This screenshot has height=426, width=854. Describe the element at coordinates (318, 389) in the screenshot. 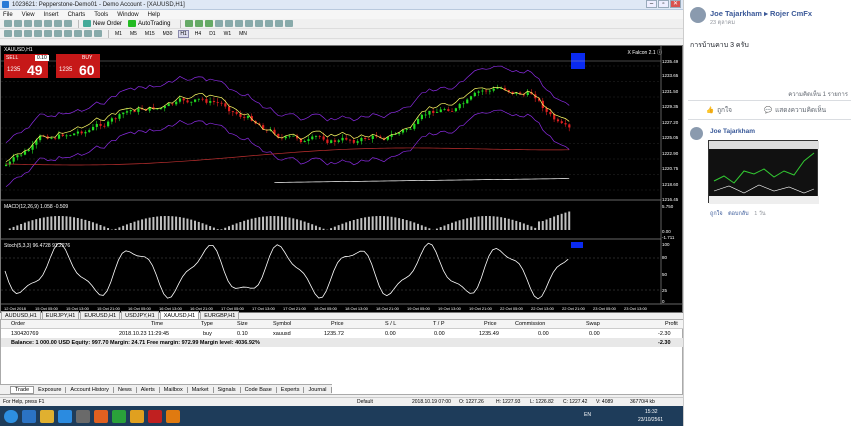

I see `tab-journal: Journal` at that location.